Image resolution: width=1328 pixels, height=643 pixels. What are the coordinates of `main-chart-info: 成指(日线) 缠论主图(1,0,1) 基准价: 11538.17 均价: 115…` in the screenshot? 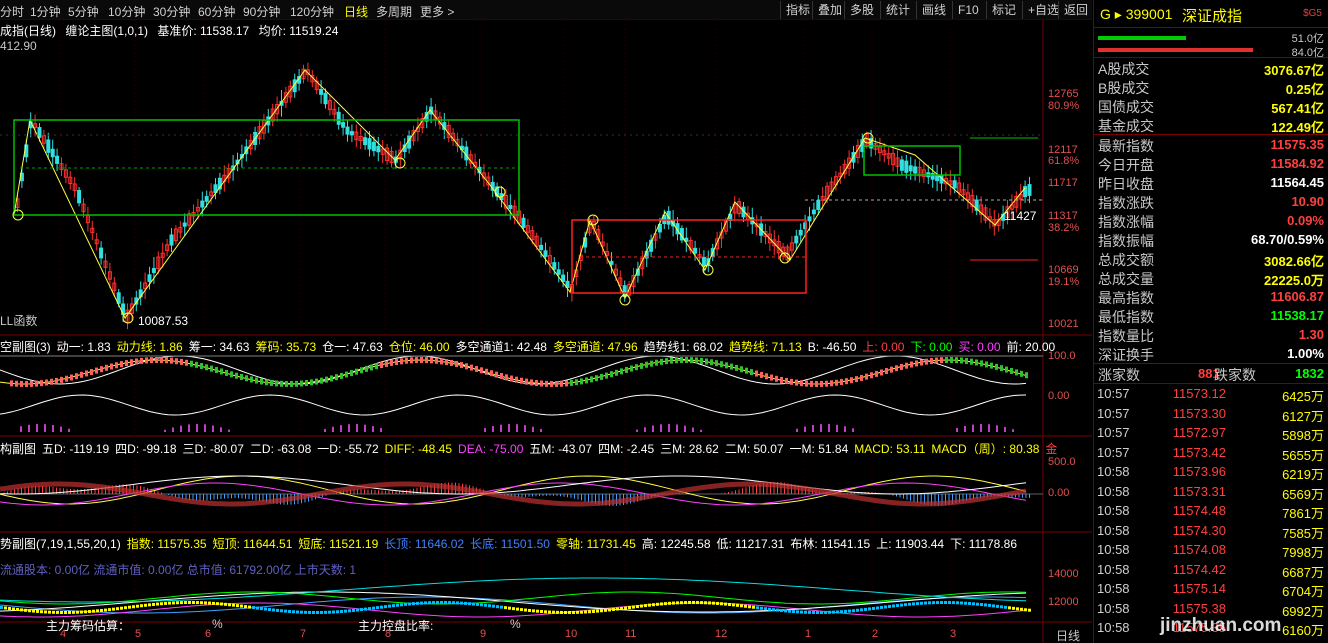 It's located at (172, 30).